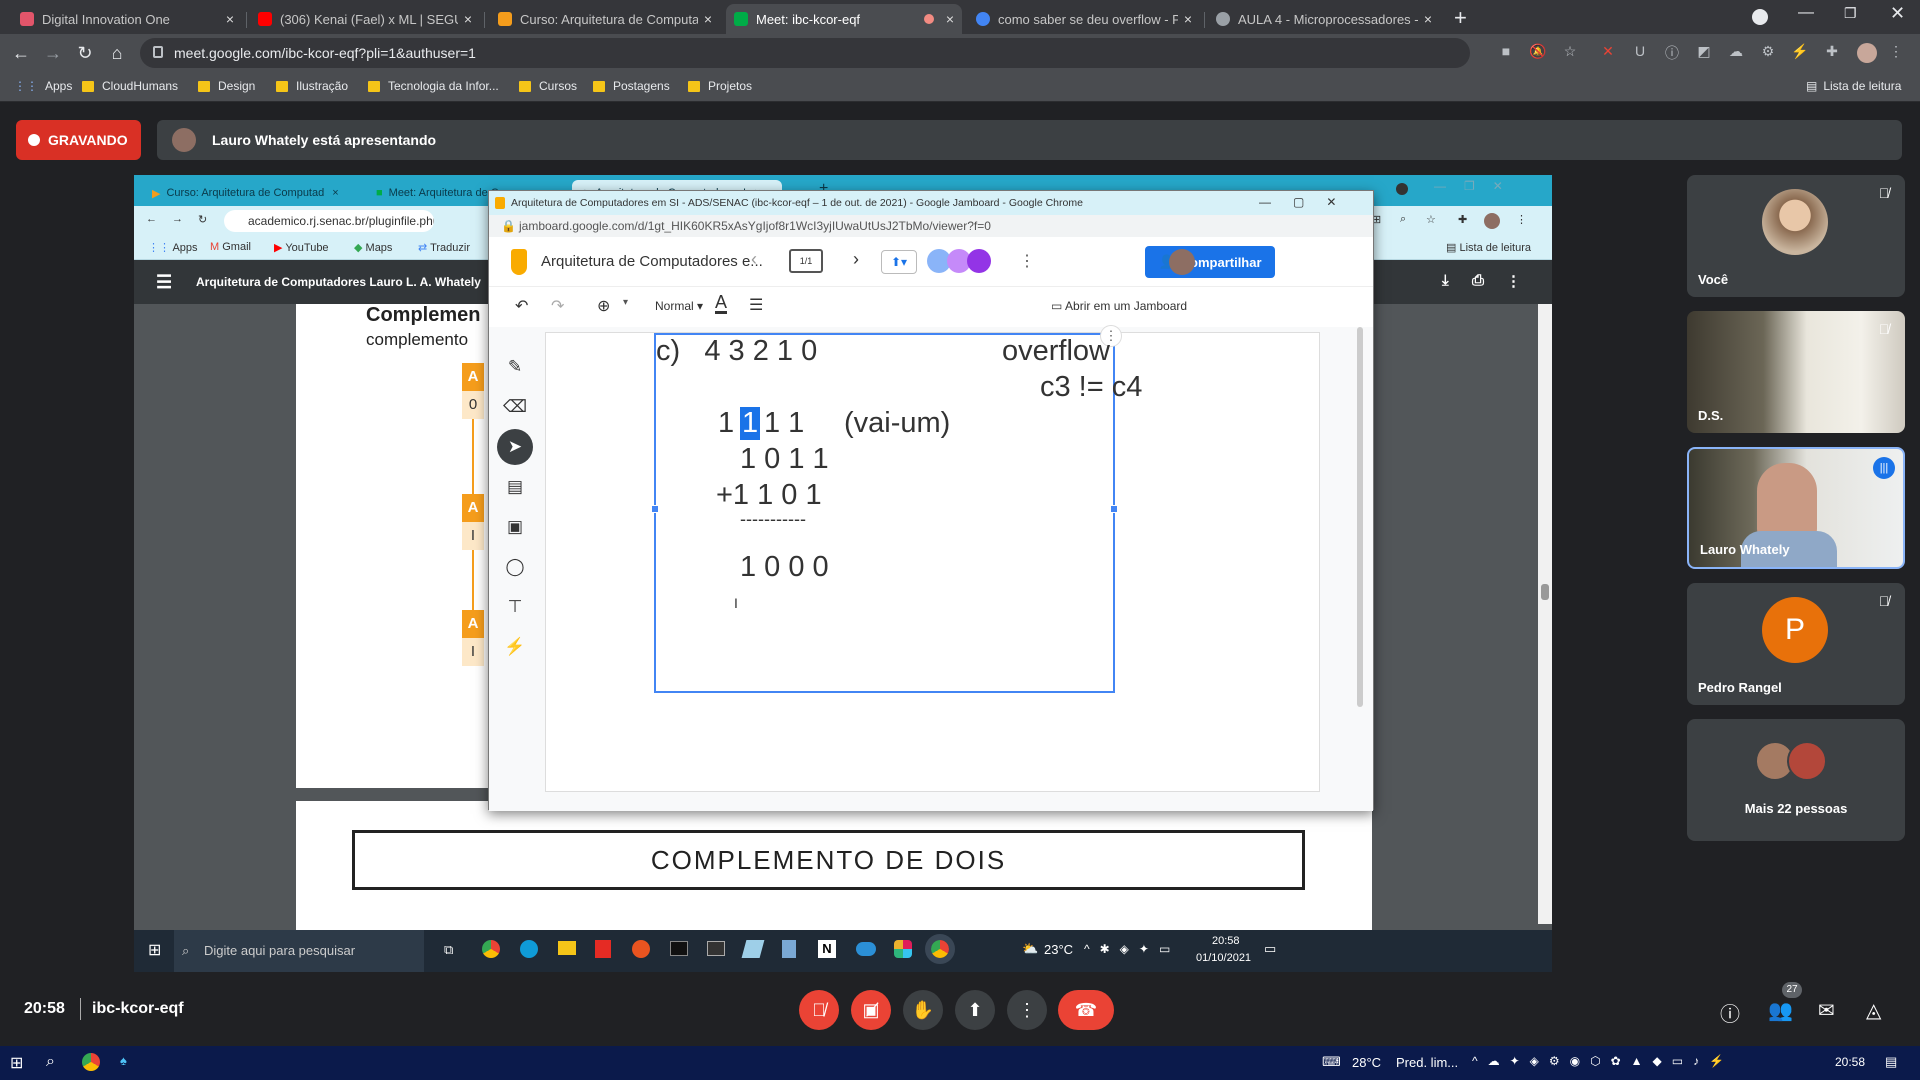  Describe the element at coordinates (603, 949) in the screenshot. I see `acrobat-icon` at that location.